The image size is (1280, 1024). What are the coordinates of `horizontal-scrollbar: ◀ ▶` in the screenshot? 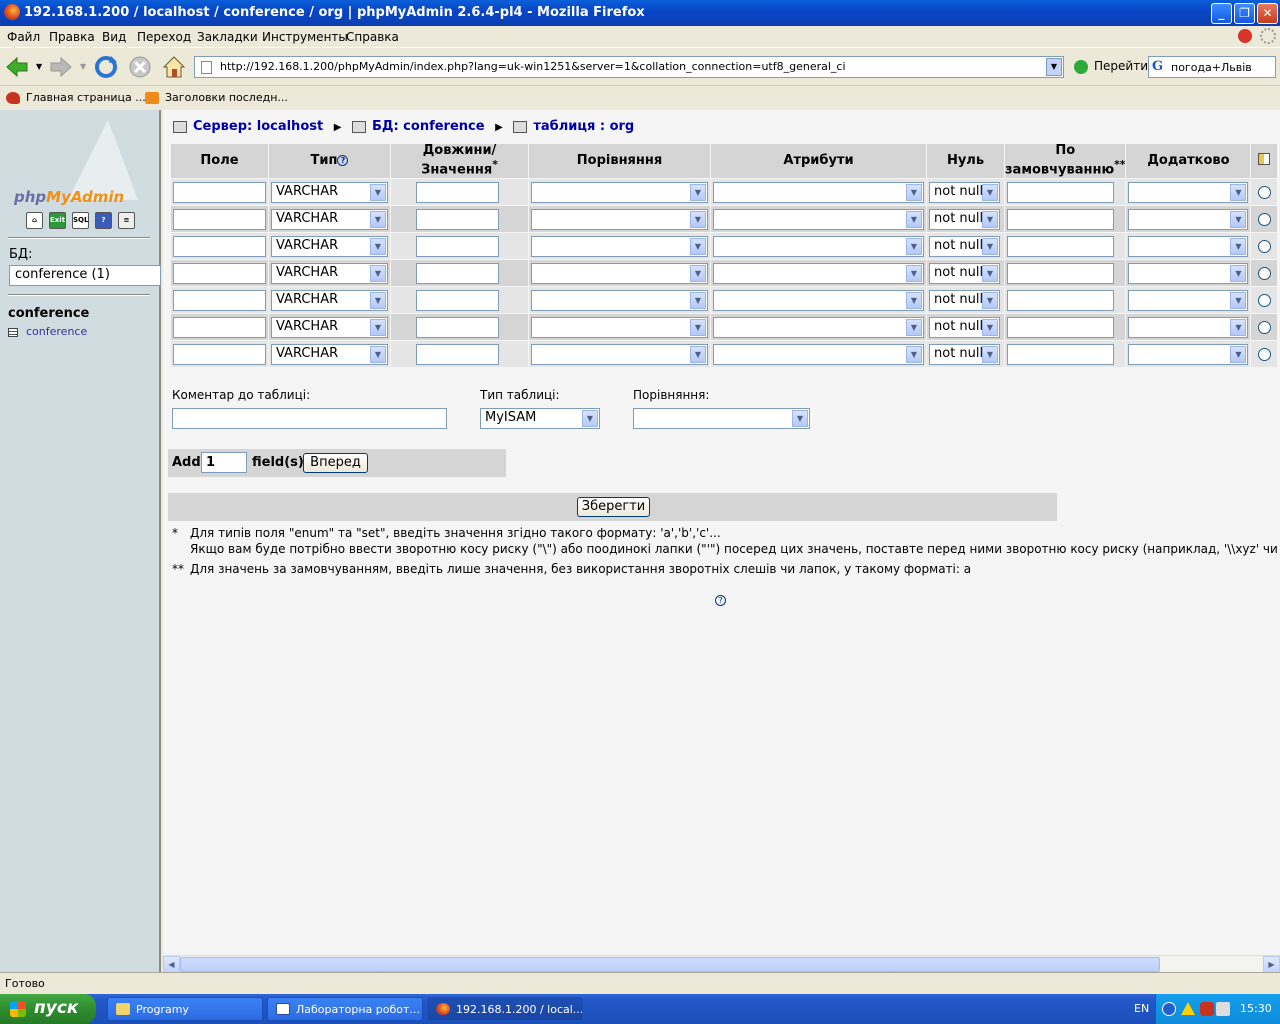 It's located at (721, 964).